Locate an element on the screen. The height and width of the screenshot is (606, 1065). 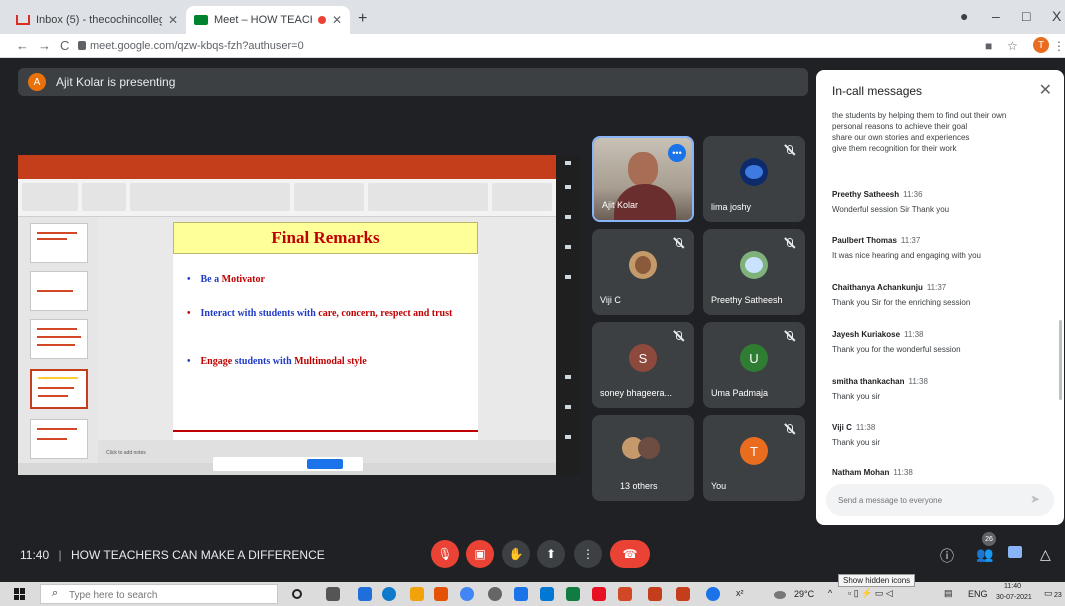
people-icon: 👥 is located at coordinates (984, 554).